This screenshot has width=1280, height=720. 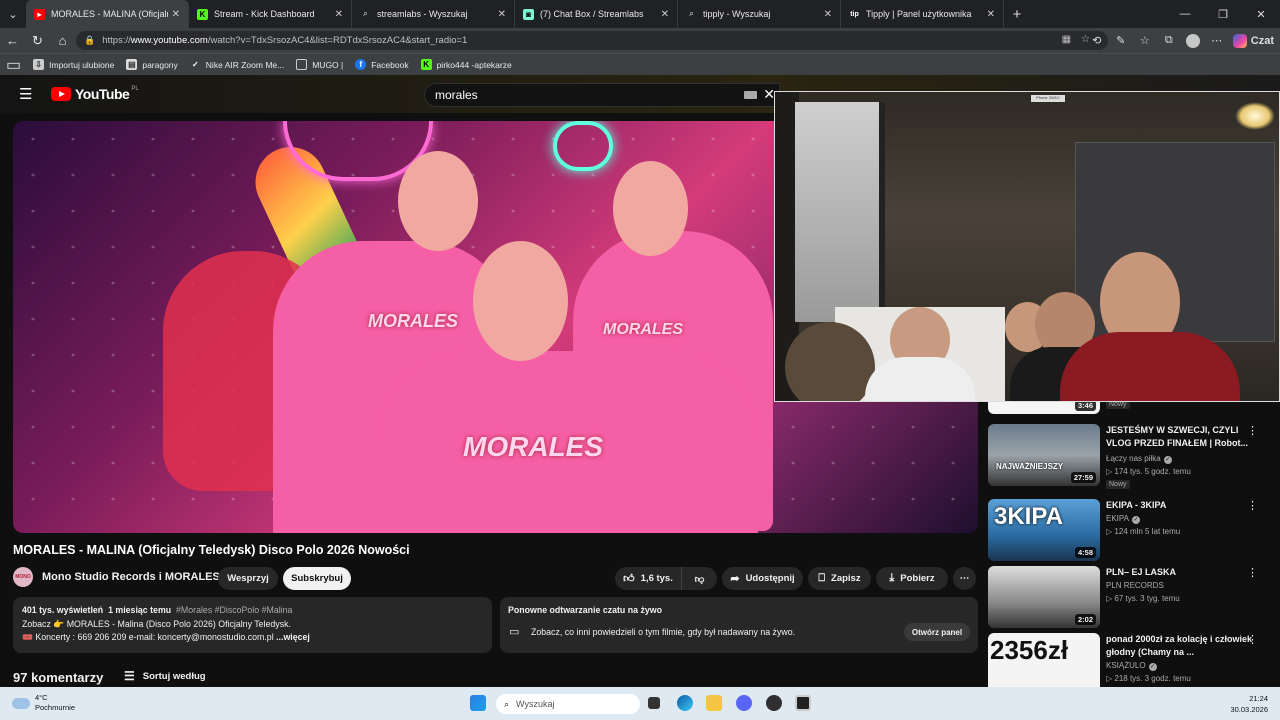 I want to click on video-thumbnail: 2356zł, so click(x=1044, y=660).